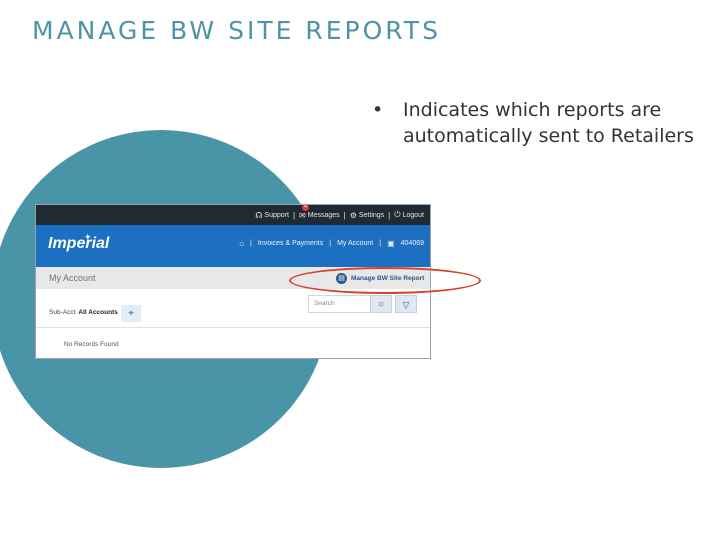  What do you see at coordinates (78, 244) in the screenshot?
I see `imperial-logo: Imperial` at bounding box center [78, 244].